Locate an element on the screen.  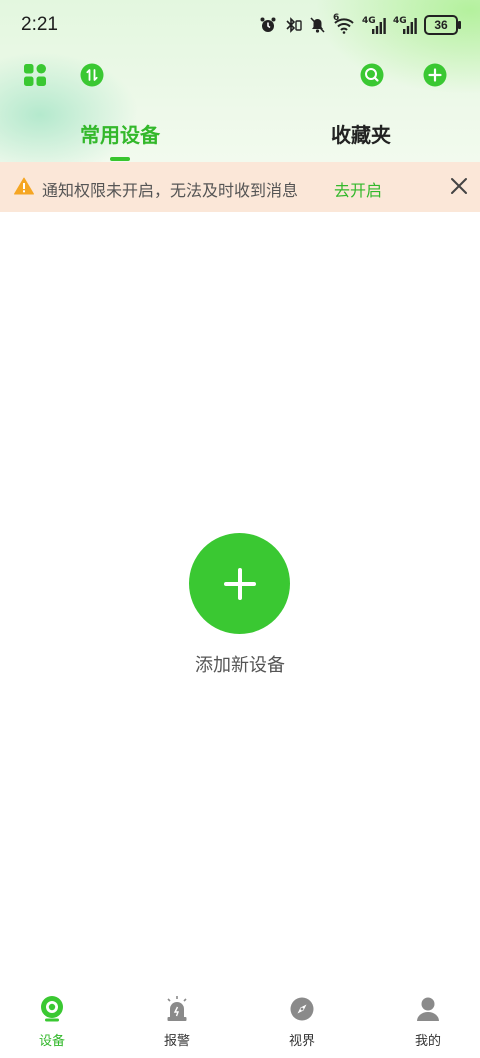
notification-permission-banner: 通知权限未开启，无法及时收到消息 去开启 is located at coordinates (240, 187).